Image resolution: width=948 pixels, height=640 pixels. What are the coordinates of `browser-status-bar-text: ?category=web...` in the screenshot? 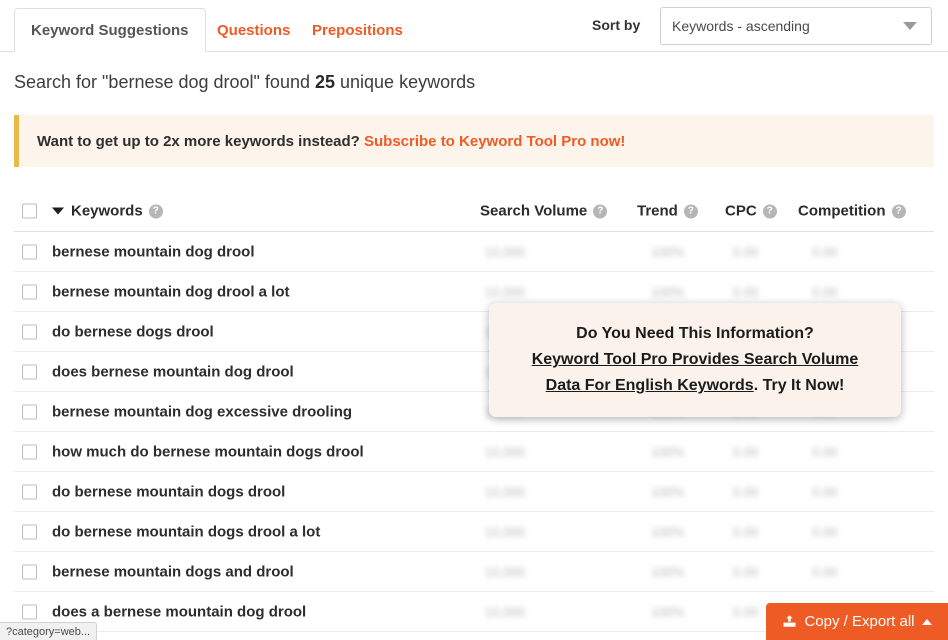 It's located at (48, 631).